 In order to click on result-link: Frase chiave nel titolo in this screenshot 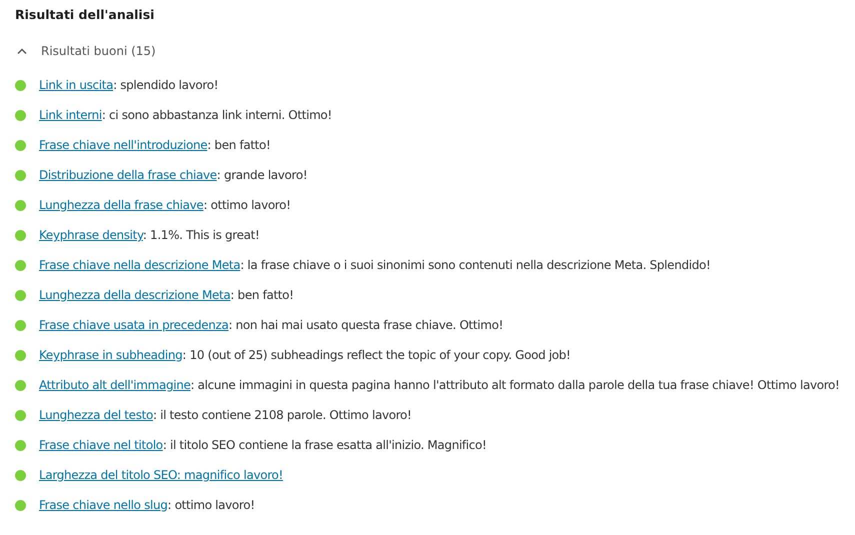, I will do `click(101, 445)`.